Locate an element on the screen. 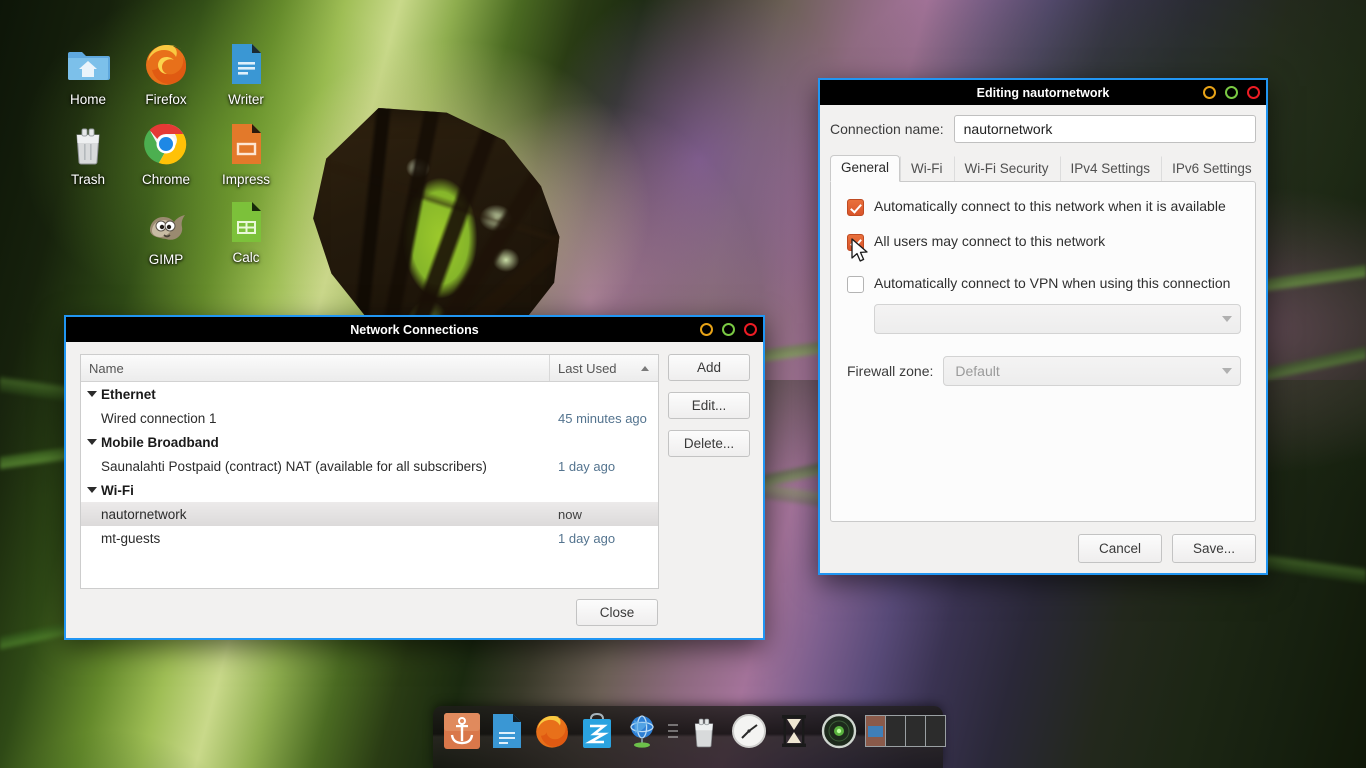  anchor-icon is located at coordinates (462, 731).